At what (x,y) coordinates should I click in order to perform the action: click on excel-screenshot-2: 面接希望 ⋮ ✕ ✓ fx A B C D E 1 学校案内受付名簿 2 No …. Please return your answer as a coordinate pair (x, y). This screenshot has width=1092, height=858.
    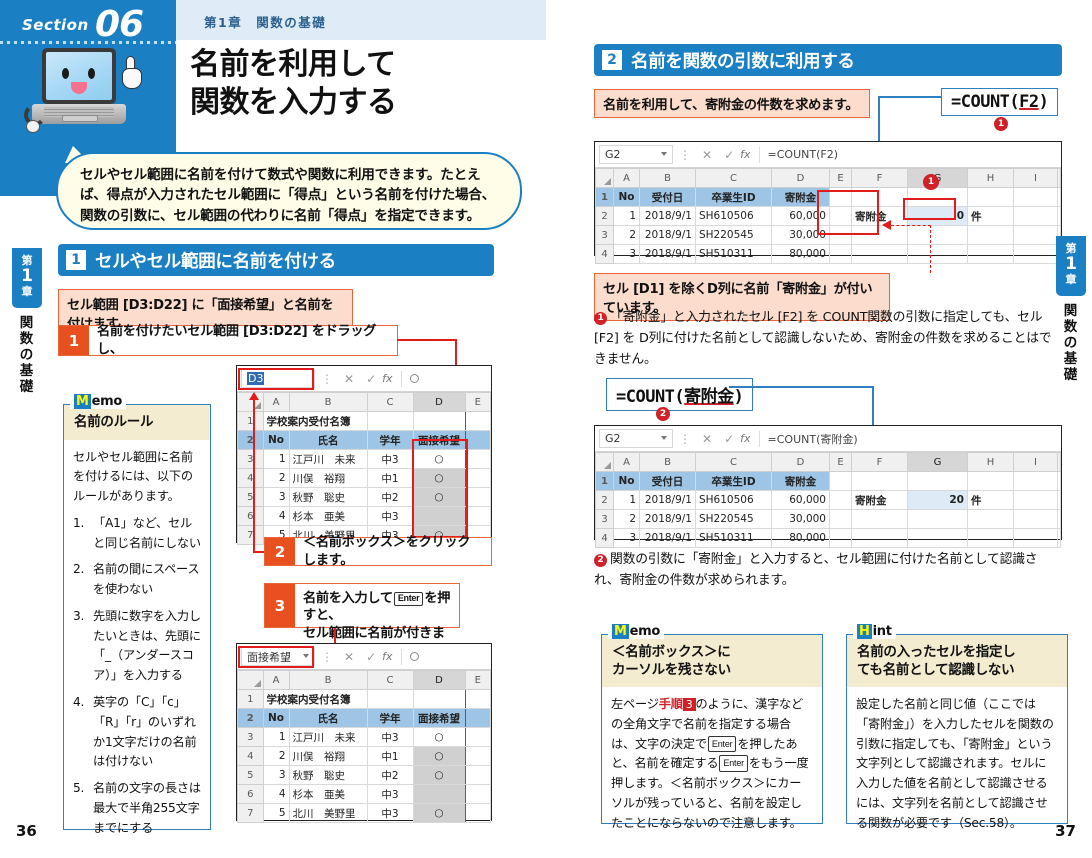
    Looking at the image, I should click on (364, 733).